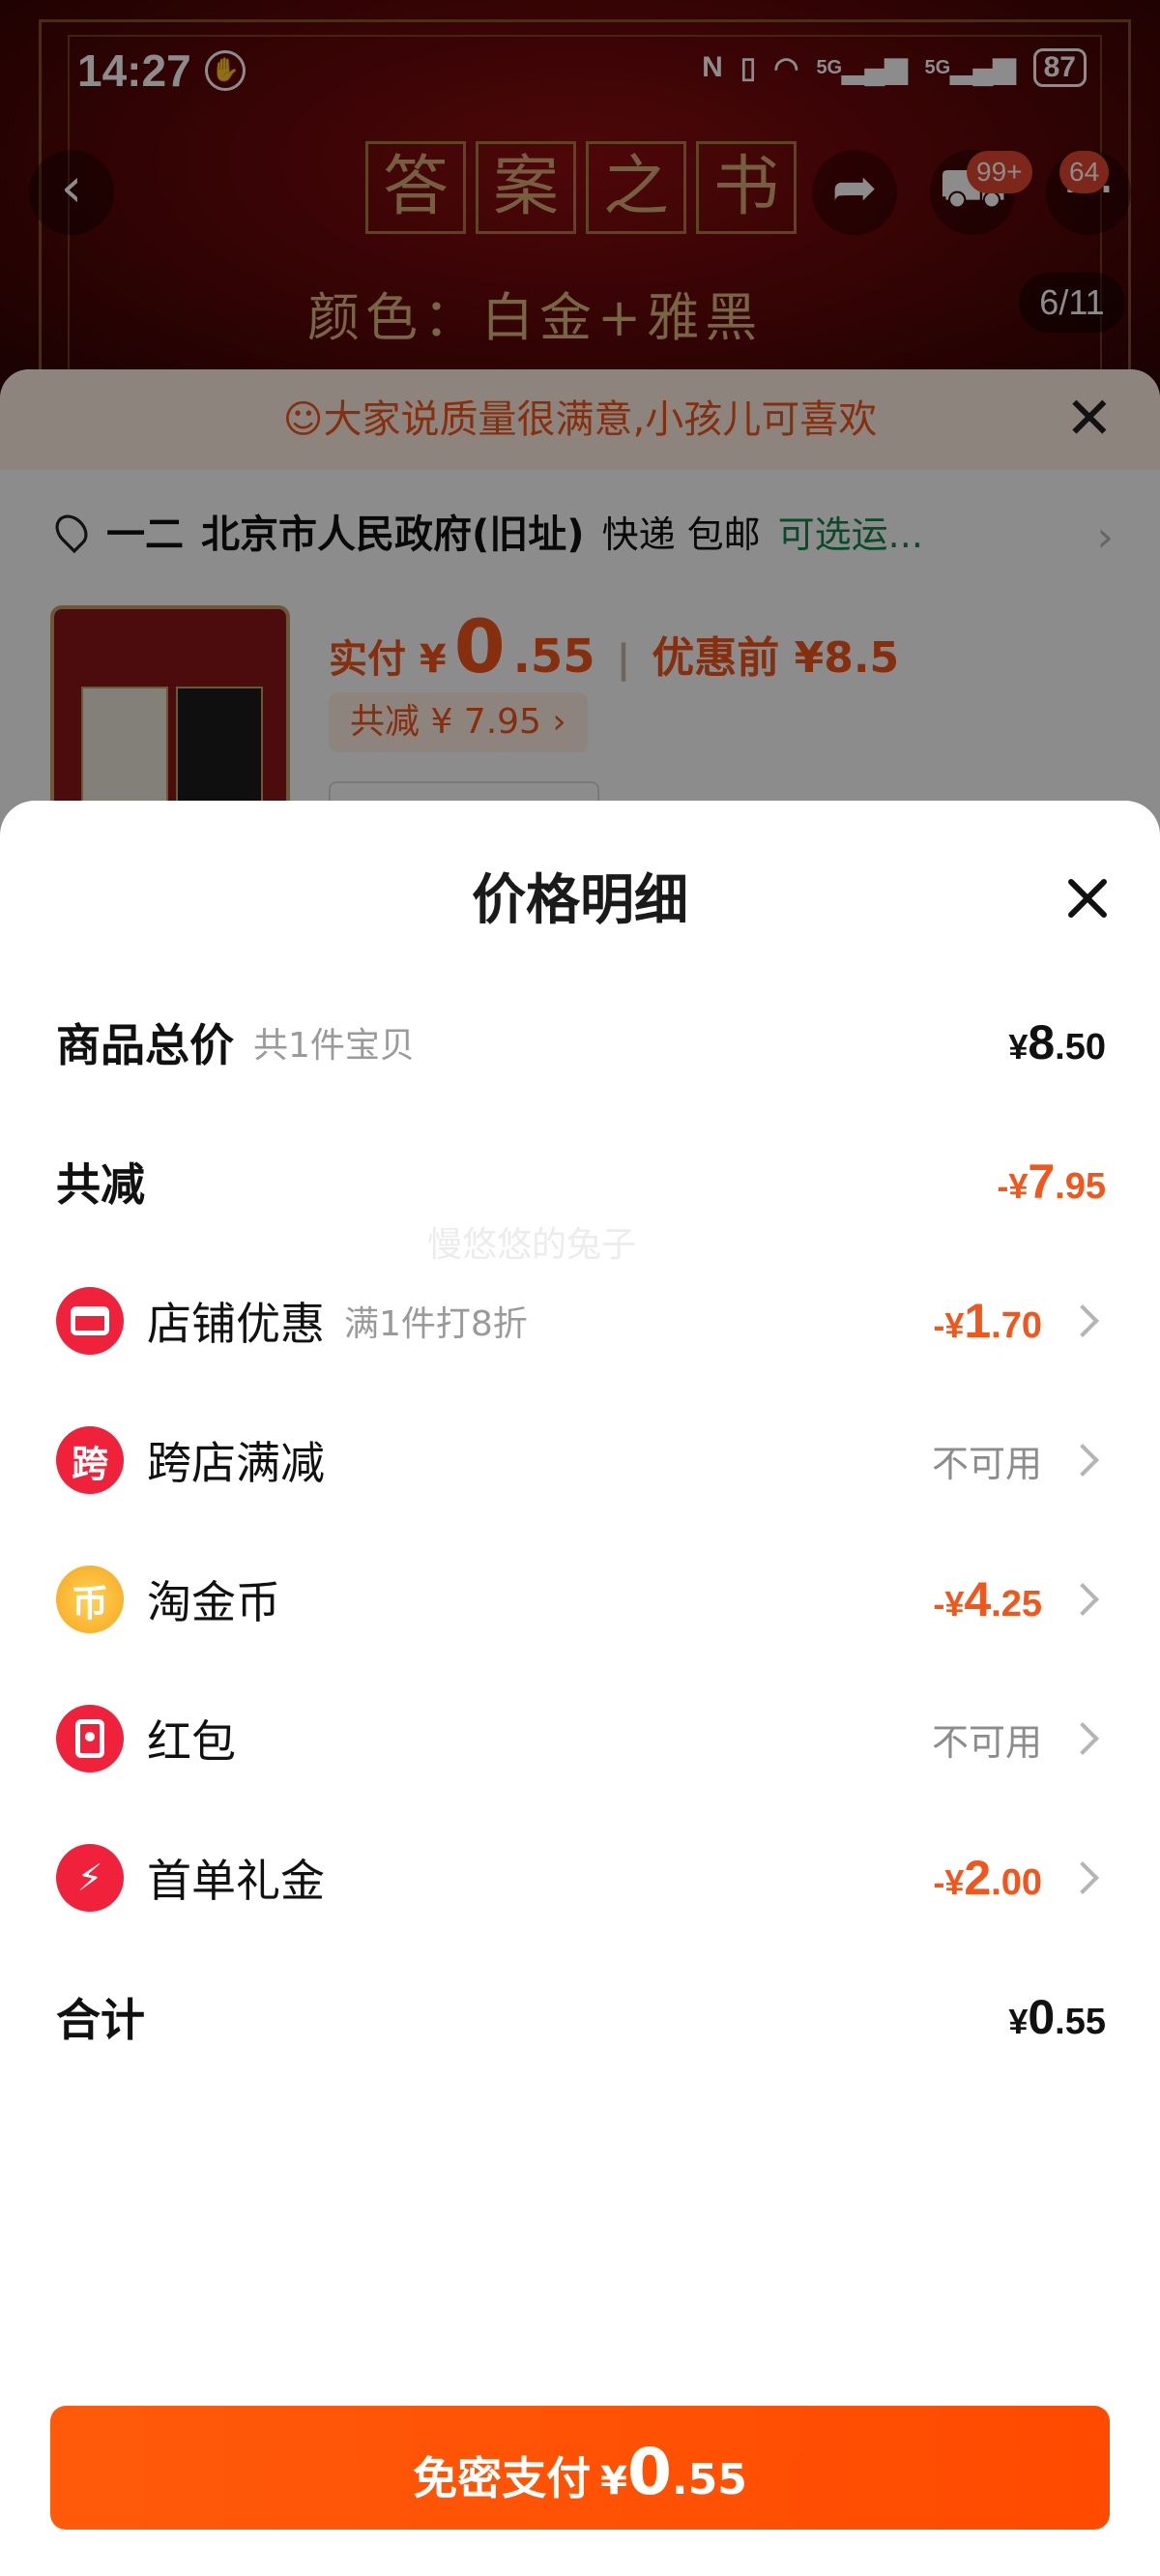 This screenshot has height=2576, width=1160. Describe the element at coordinates (1081, 2022) in the screenshot. I see `amount-dec: .55` at that location.